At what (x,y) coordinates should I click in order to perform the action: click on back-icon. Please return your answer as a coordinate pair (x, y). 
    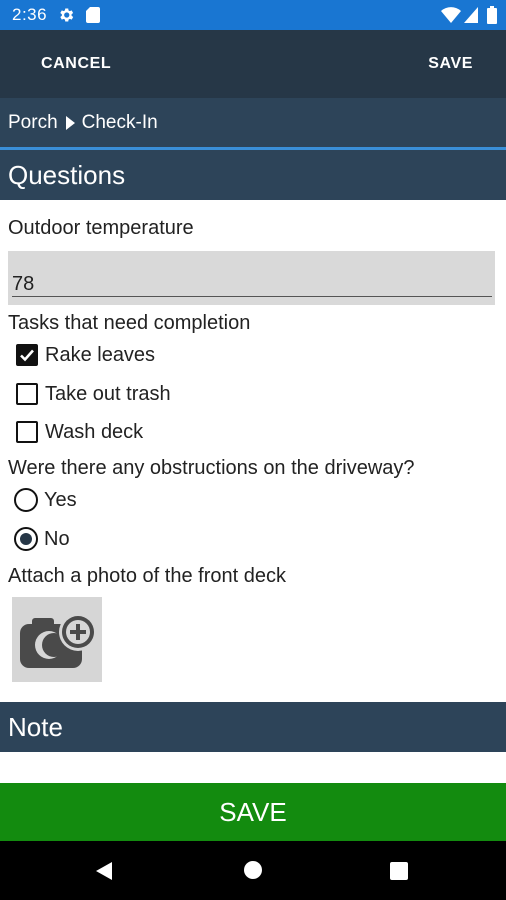
    Looking at the image, I should click on (104, 871).